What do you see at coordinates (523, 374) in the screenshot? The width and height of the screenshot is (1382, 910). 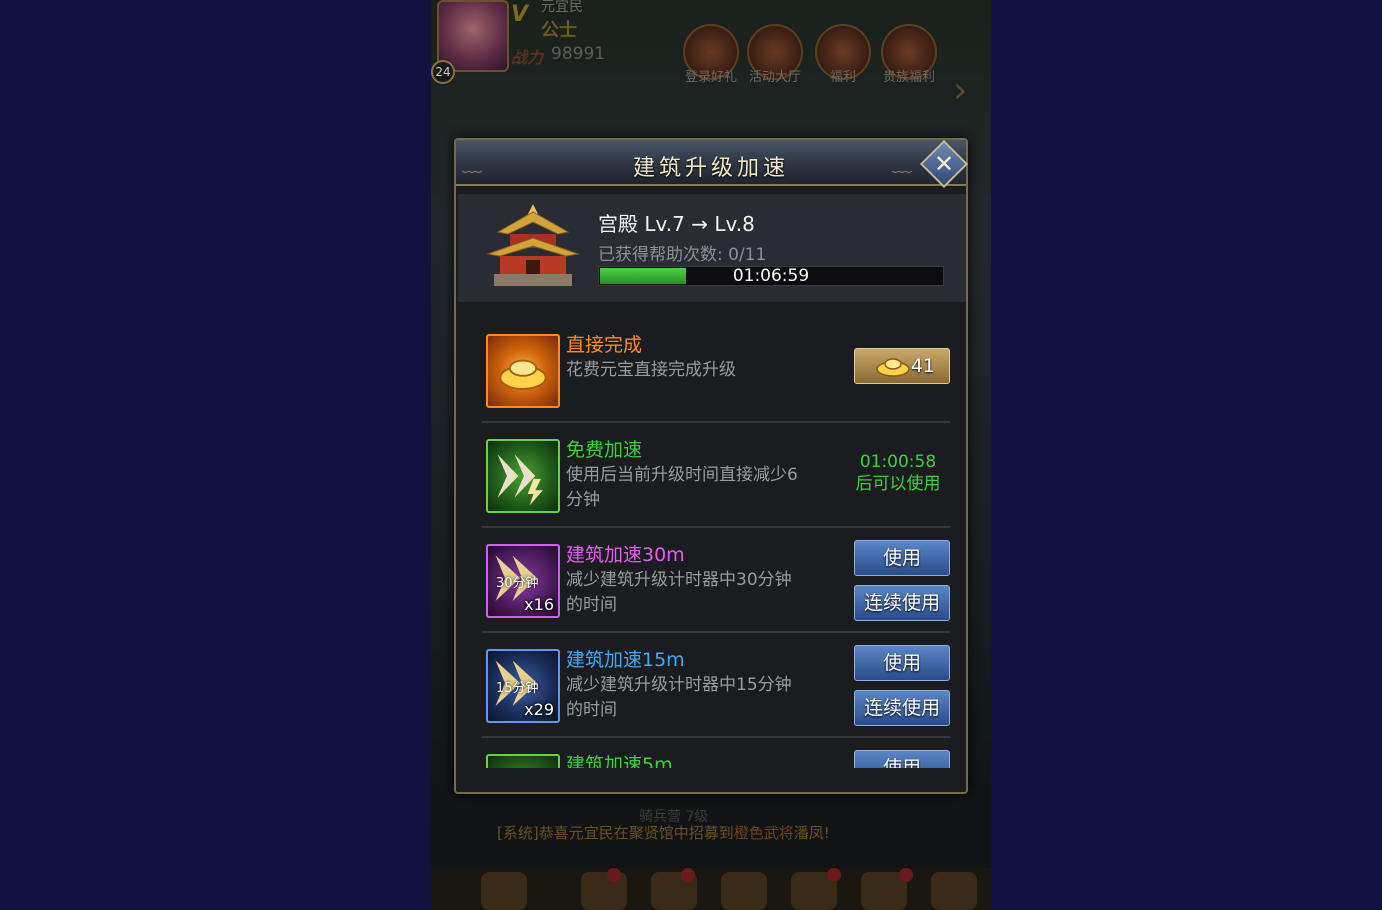 I see `gold-ingot-graphic` at bounding box center [523, 374].